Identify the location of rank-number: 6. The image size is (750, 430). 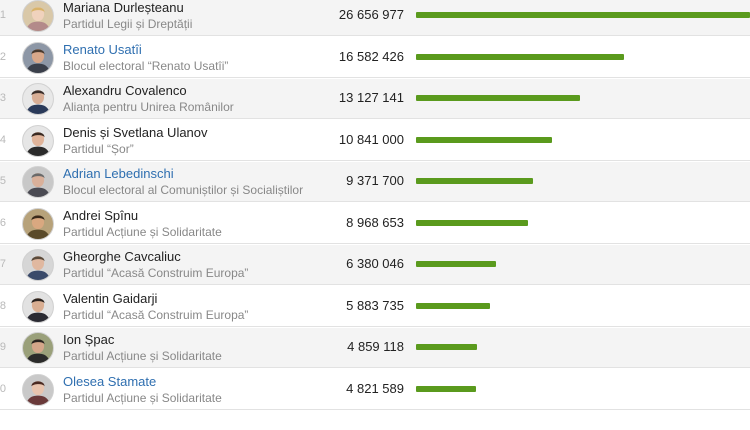
(3, 222).